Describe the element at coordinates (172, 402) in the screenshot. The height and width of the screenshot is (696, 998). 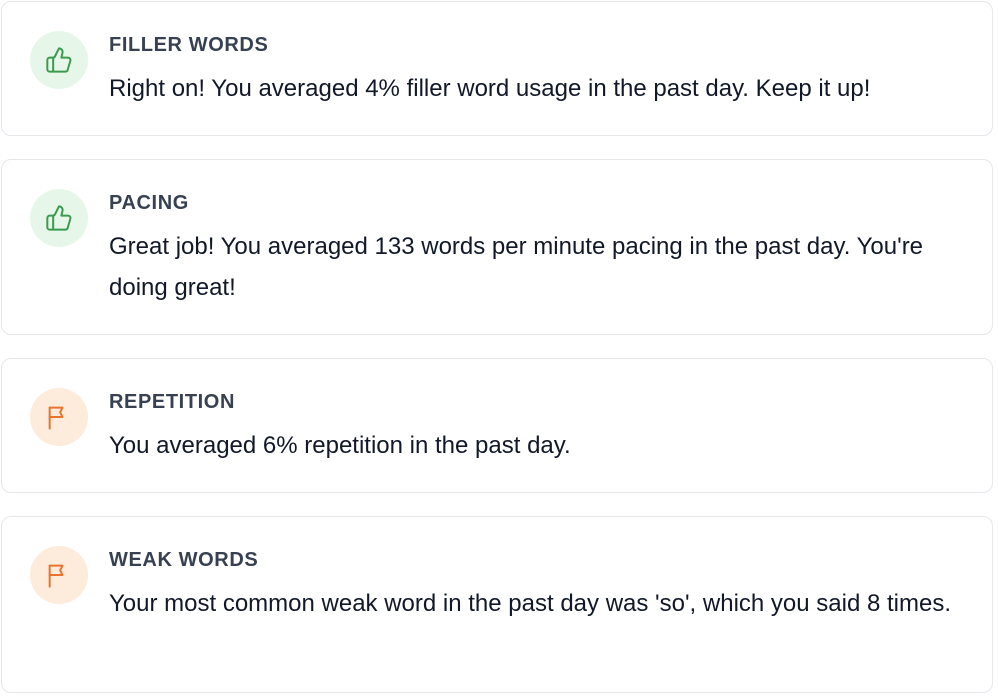
I see `card-title: REPETITION` at that location.